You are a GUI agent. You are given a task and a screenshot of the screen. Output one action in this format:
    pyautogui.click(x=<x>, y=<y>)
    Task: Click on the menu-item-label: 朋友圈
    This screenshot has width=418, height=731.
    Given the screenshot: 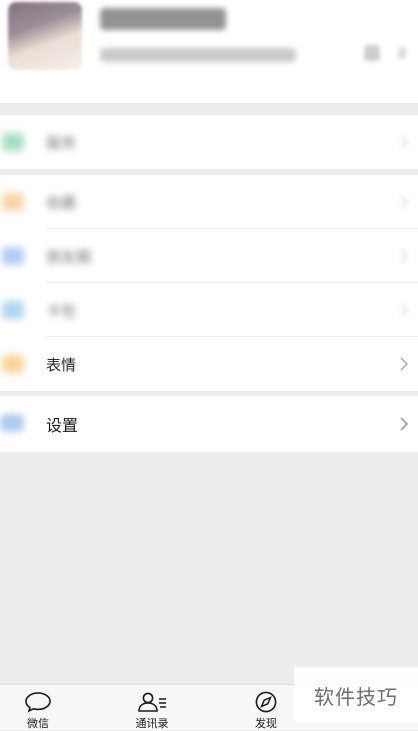 What is the action you would take?
    pyautogui.click(x=69, y=257)
    